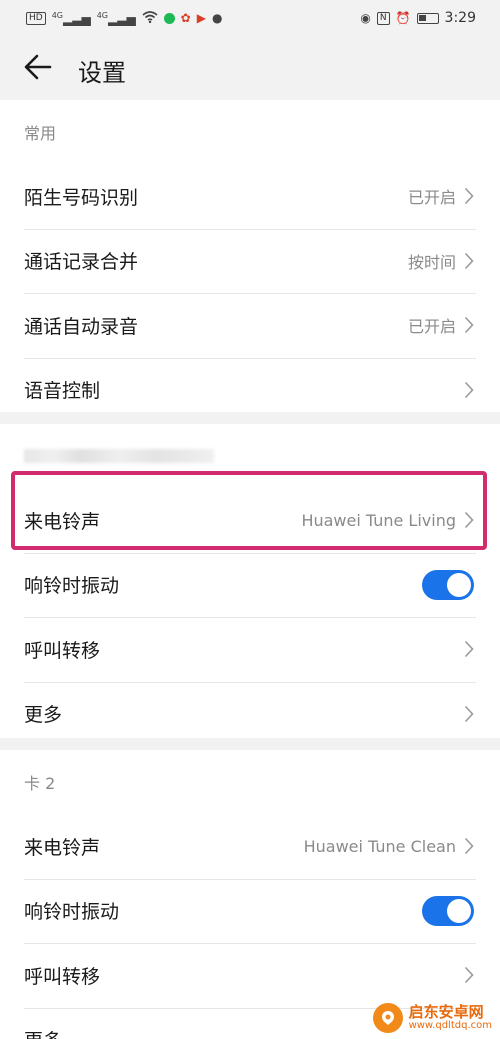 This screenshot has height=1039, width=500. Describe the element at coordinates (450, 1025) in the screenshot. I see `watermark-url: www.qdltdq.com` at that location.